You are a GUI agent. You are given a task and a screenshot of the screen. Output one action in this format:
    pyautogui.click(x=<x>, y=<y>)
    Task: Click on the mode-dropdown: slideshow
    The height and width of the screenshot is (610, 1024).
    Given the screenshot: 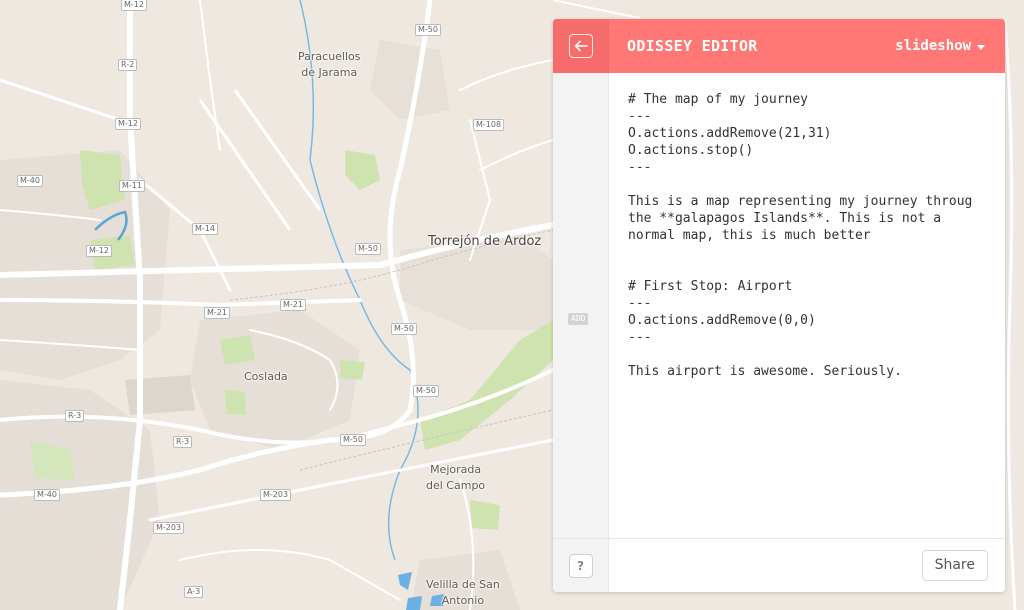 What is the action you would take?
    pyautogui.click(x=940, y=46)
    